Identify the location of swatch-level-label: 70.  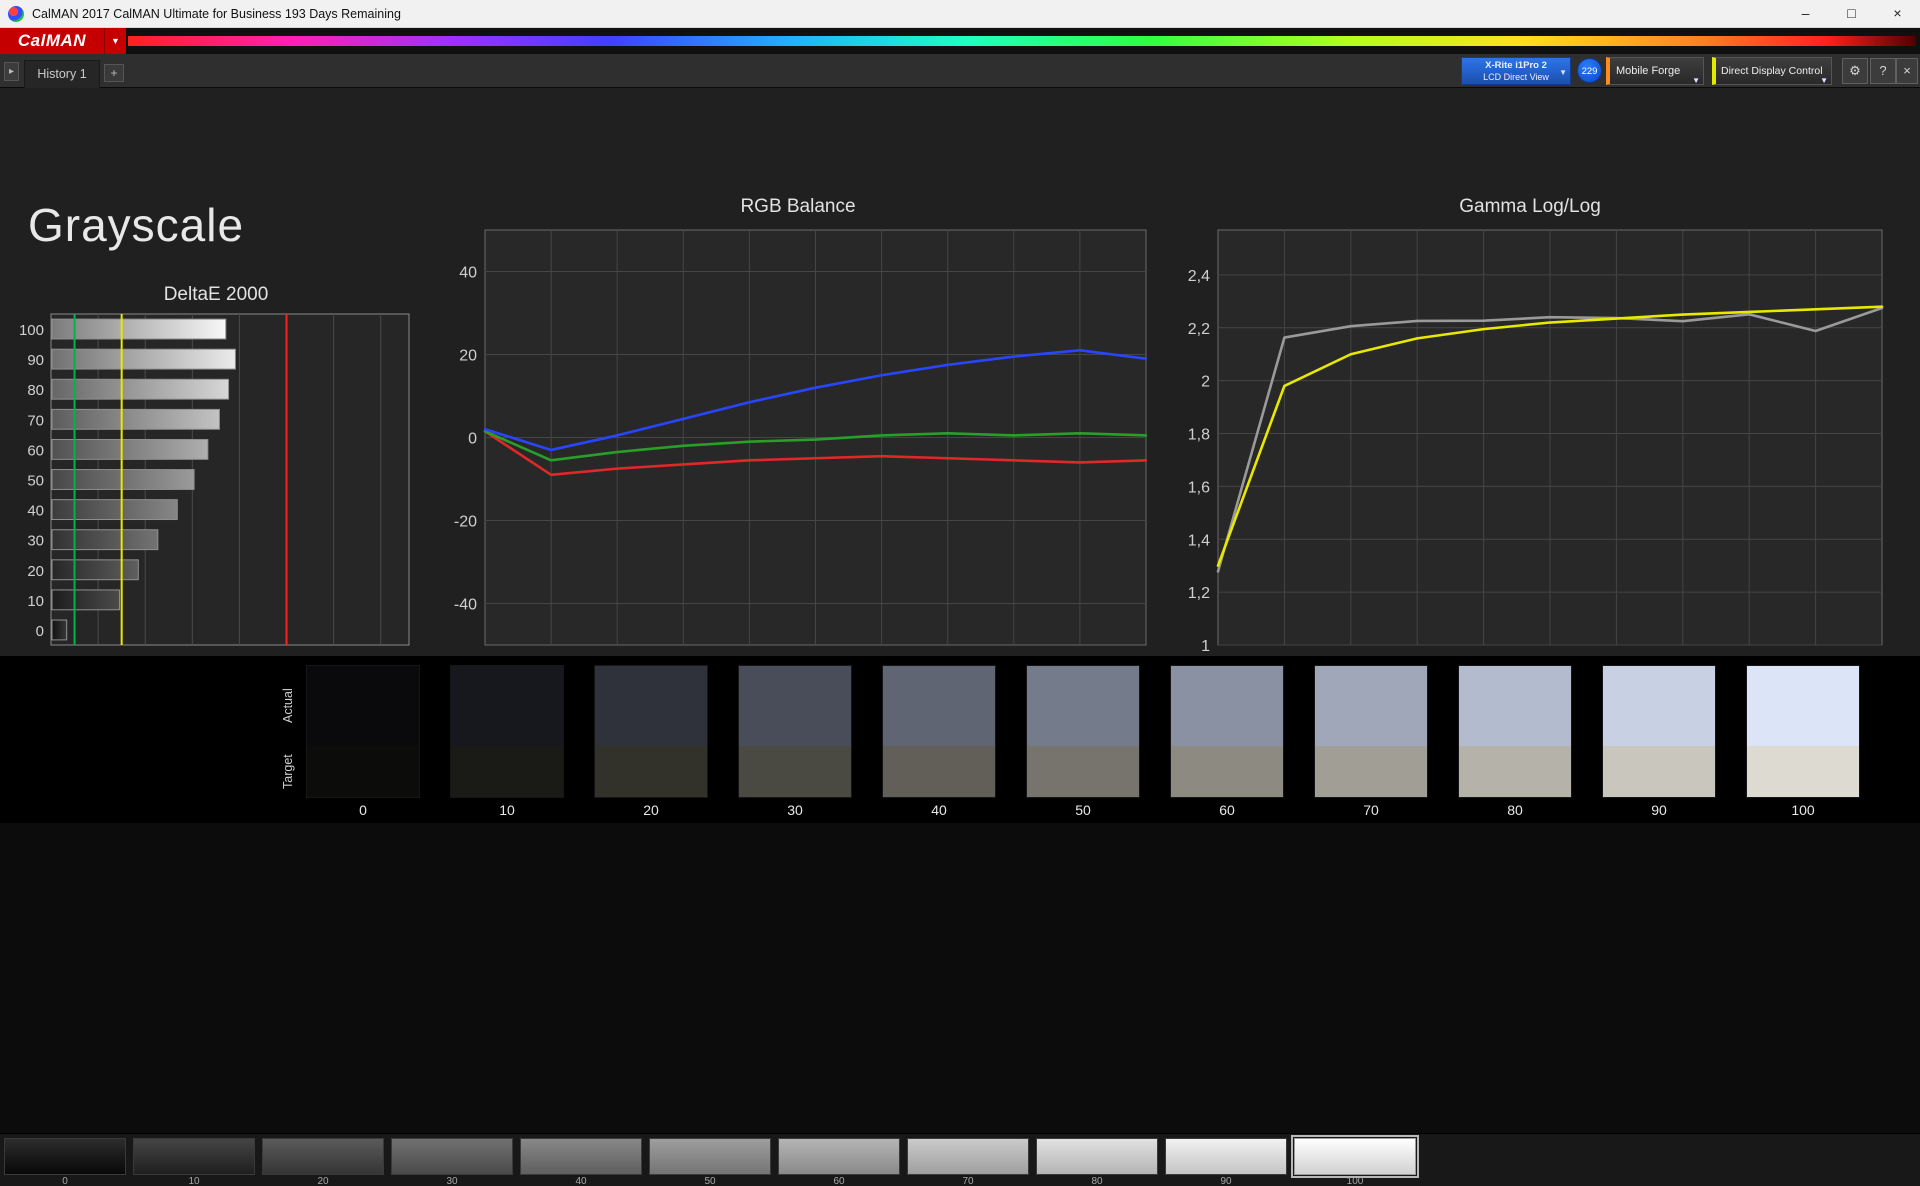
(1371, 810).